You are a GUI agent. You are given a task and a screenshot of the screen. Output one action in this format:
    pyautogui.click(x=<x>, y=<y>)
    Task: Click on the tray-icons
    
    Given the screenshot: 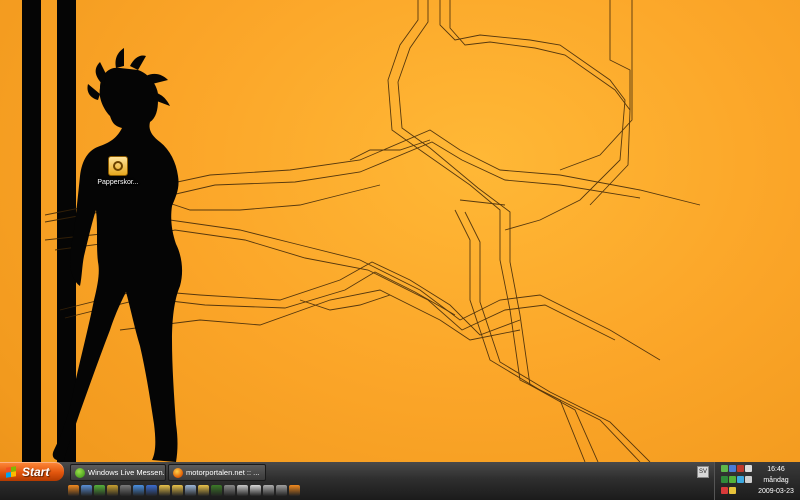 What is the action you would take?
    pyautogui.click(x=737, y=480)
    